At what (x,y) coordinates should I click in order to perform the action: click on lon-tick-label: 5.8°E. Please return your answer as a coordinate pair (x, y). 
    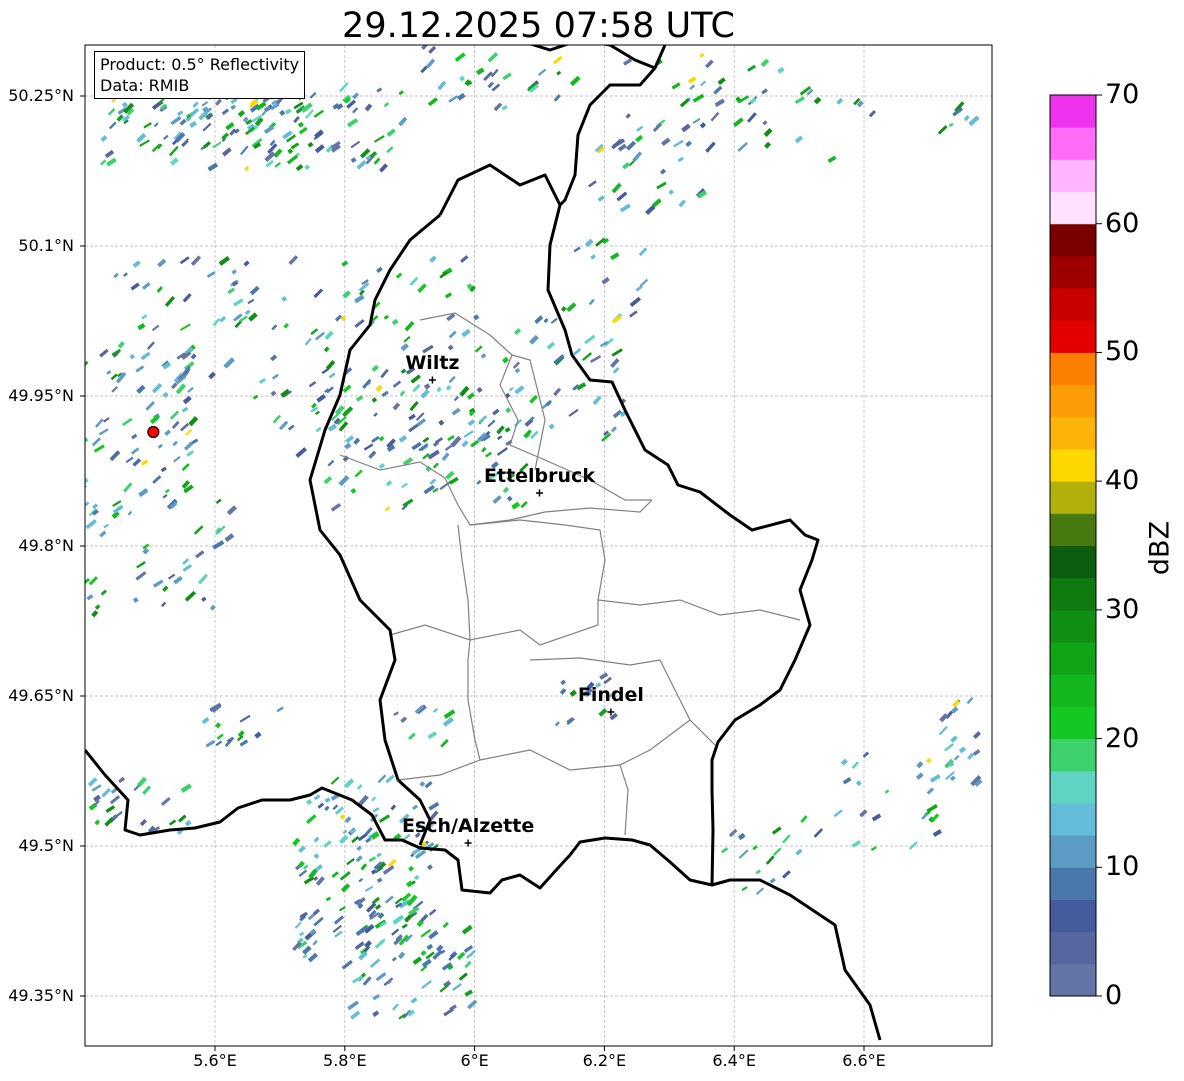
    Looking at the image, I should click on (345, 1060).